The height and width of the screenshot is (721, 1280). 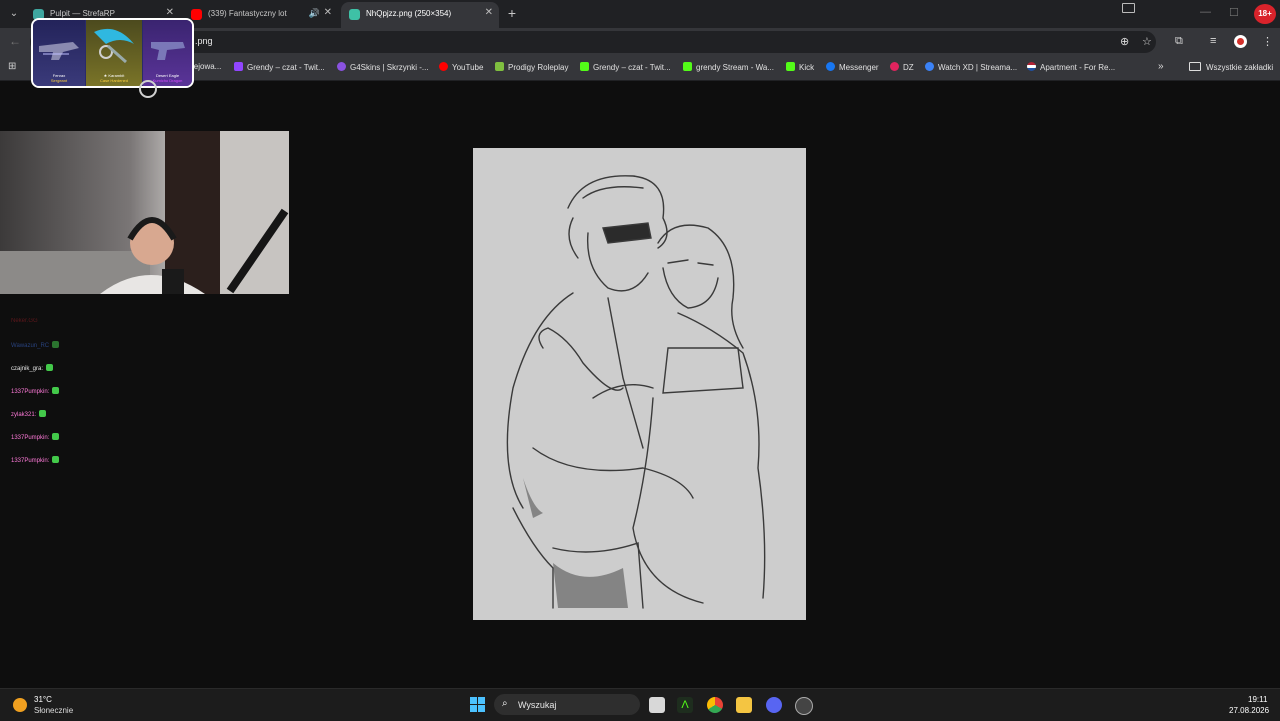 I want to click on case-item-sub: Sergeant, so click(x=59, y=80).